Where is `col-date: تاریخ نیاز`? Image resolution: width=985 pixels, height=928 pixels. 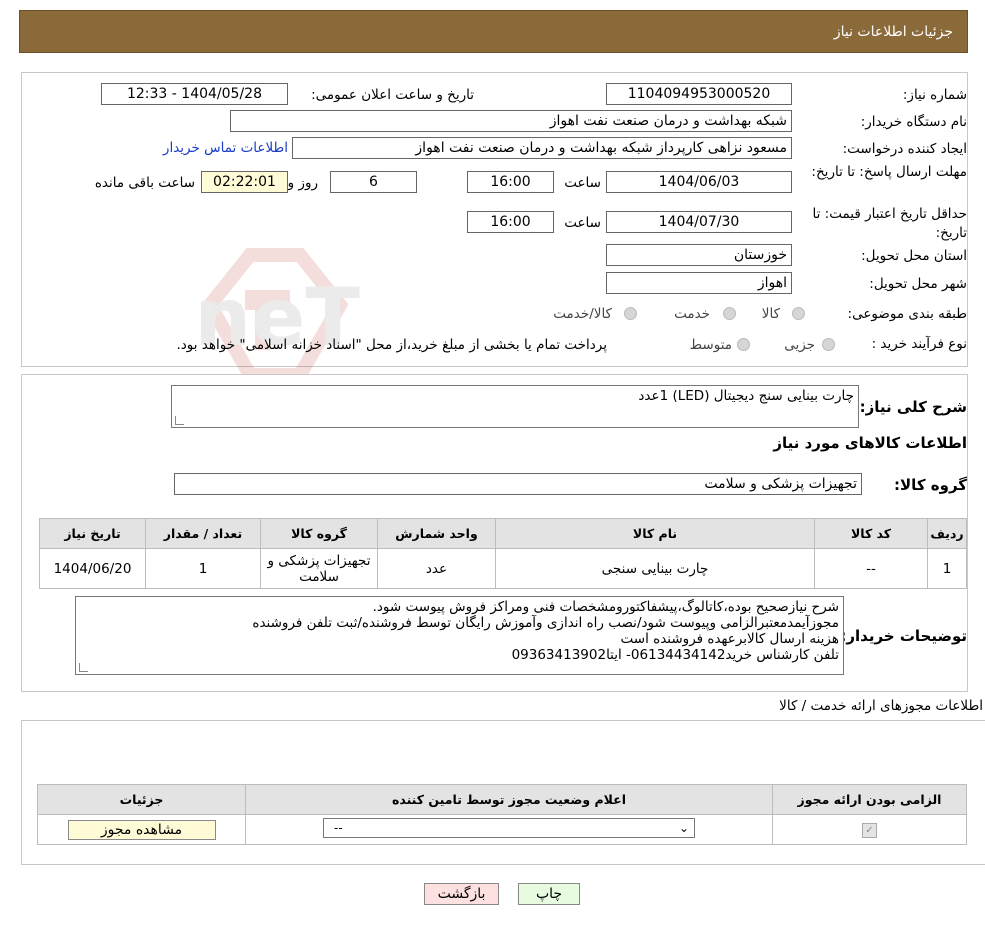 col-date: تاریخ نیاز is located at coordinates (92, 533).